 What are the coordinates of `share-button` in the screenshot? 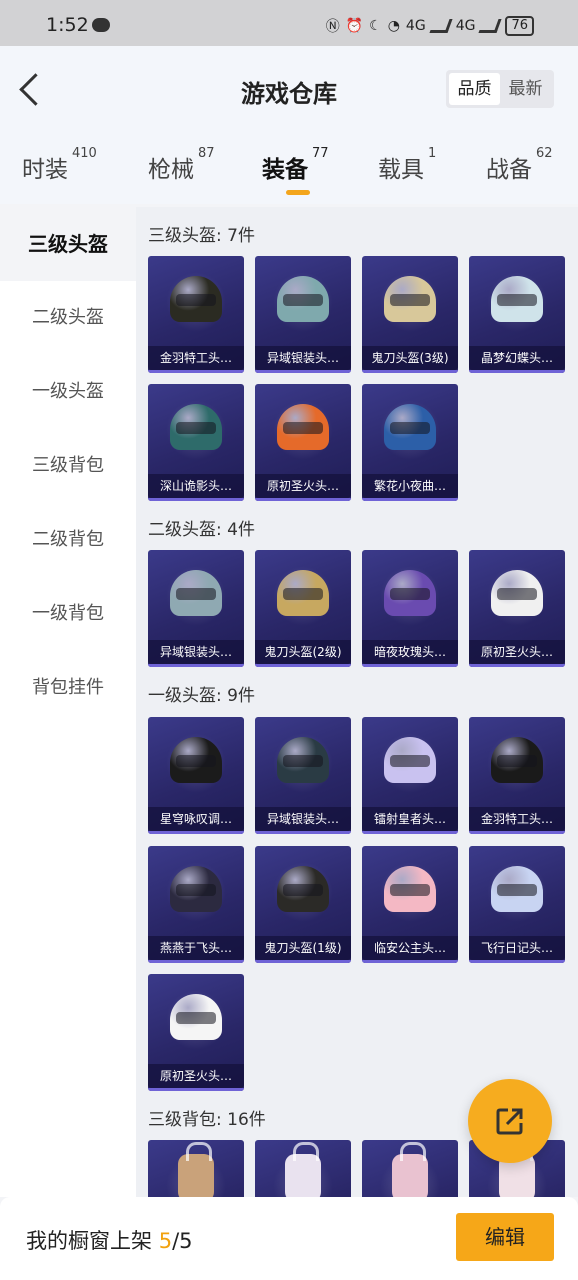 It's located at (510, 1121).